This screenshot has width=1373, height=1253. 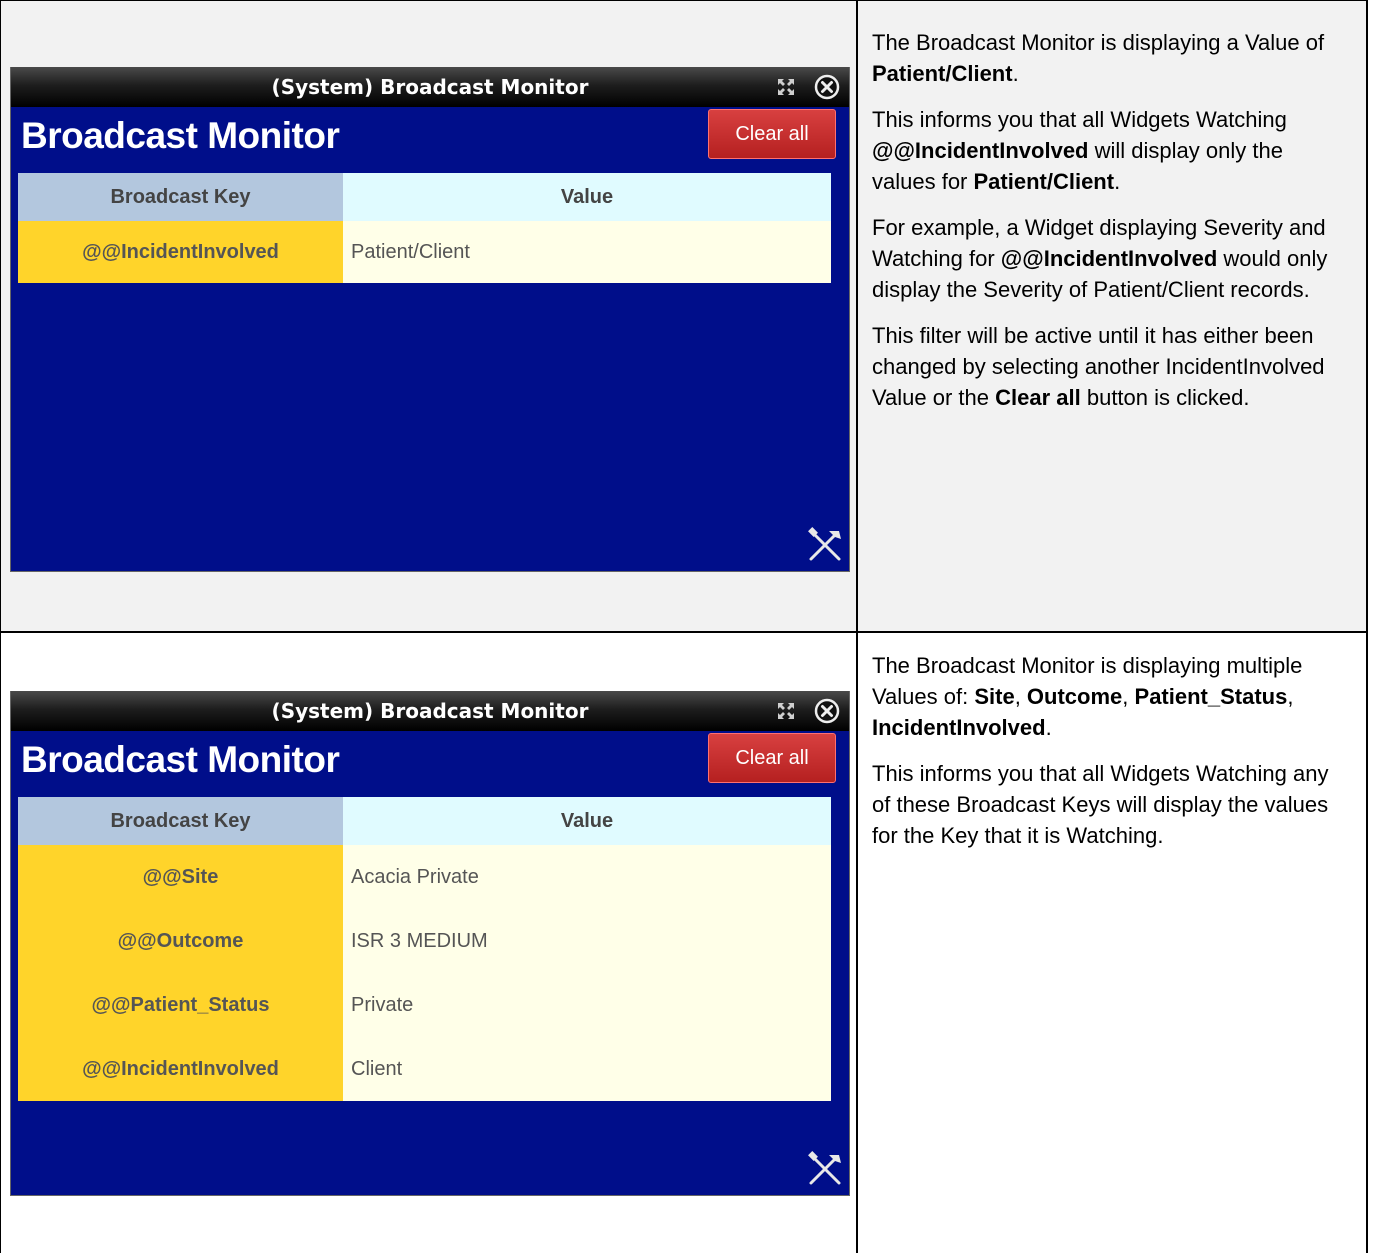 I want to click on broadcast-key-cell: @@Outcome, so click(x=180, y=941).